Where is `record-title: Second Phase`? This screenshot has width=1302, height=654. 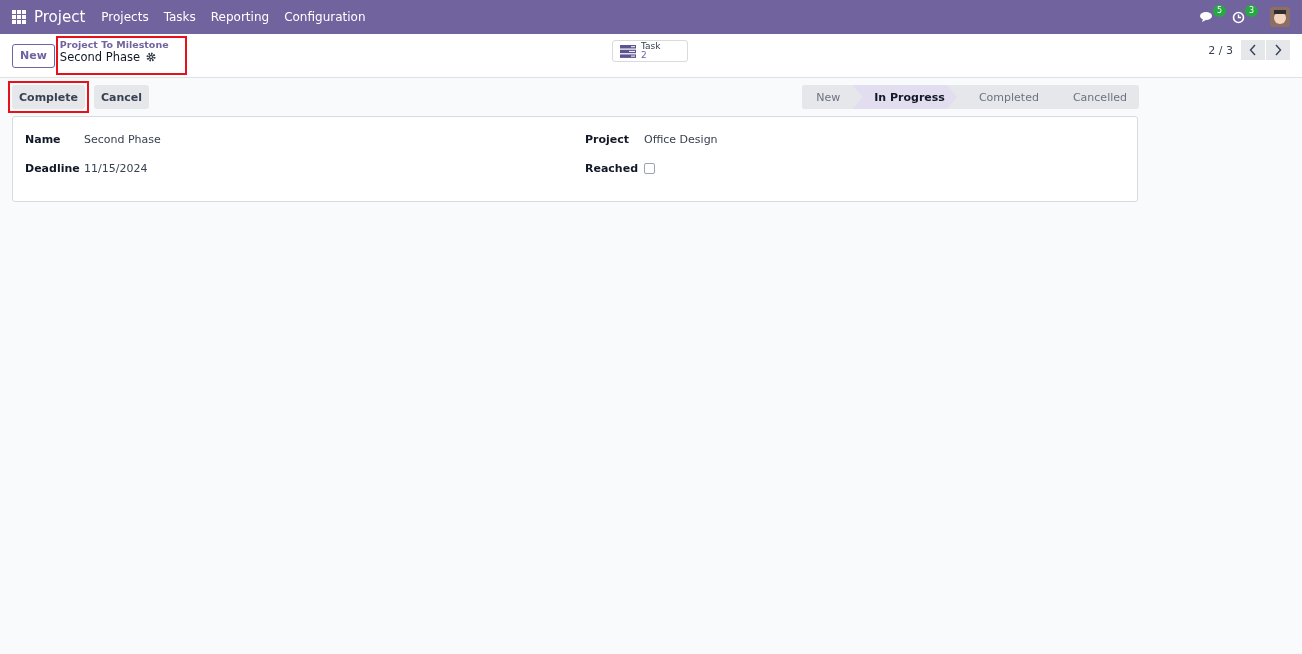 record-title: Second Phase is located at coordinates (100, 57).